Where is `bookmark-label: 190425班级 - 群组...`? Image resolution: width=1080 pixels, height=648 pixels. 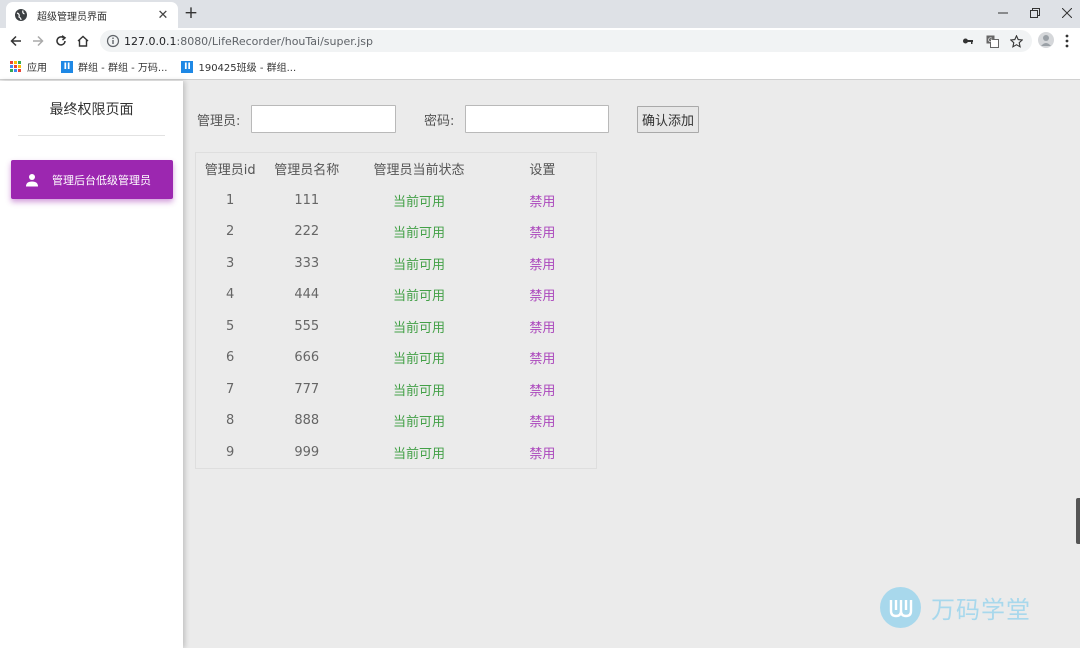
bookmark-label: 190425班级 - 群组... is located at coordinates (247, 68).